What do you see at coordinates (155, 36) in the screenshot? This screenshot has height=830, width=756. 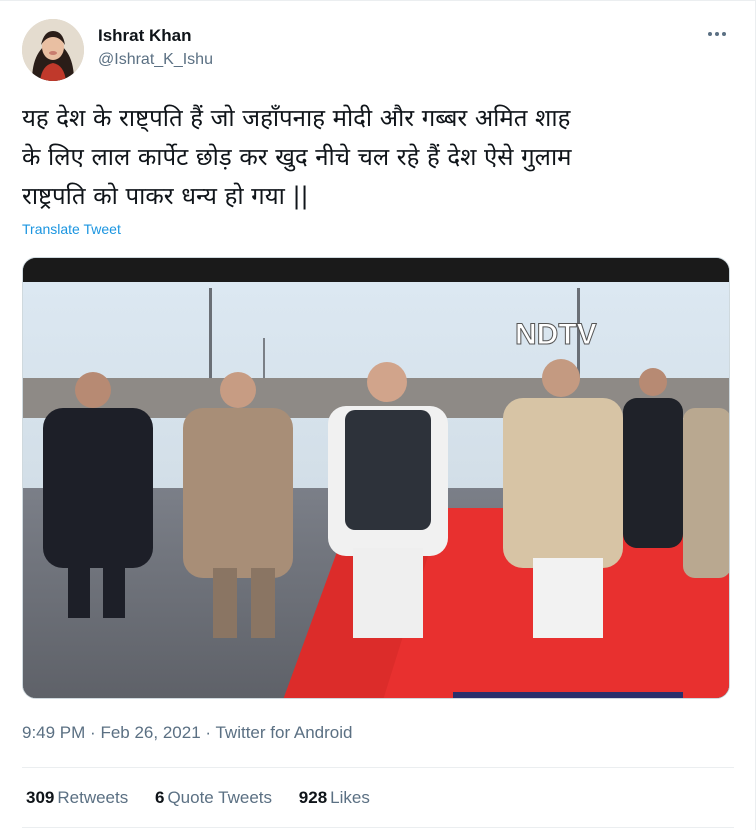 I see `display-name: Ishrat Khan` at bounding box center [155, 36].